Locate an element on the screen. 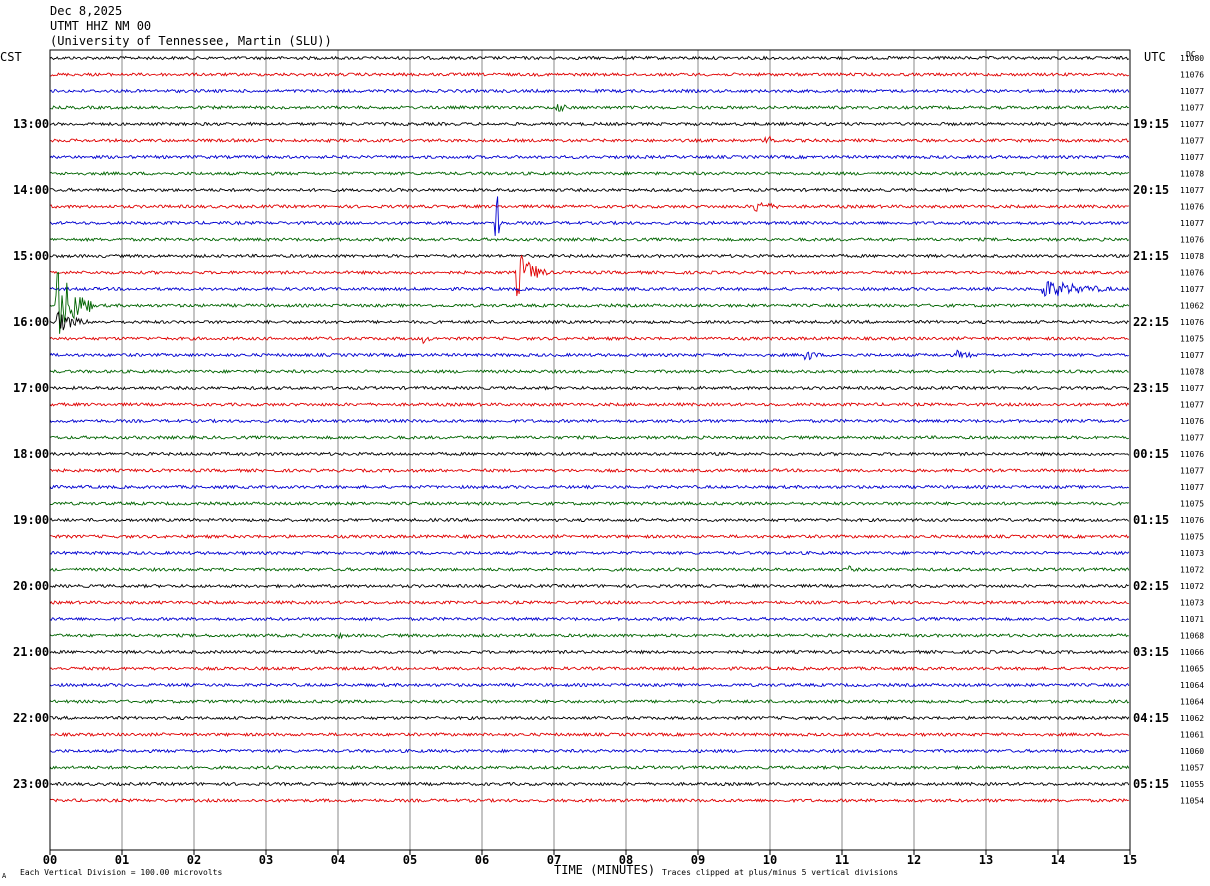  left-hour-label: 16:00 is located at coordinates (31, 322).